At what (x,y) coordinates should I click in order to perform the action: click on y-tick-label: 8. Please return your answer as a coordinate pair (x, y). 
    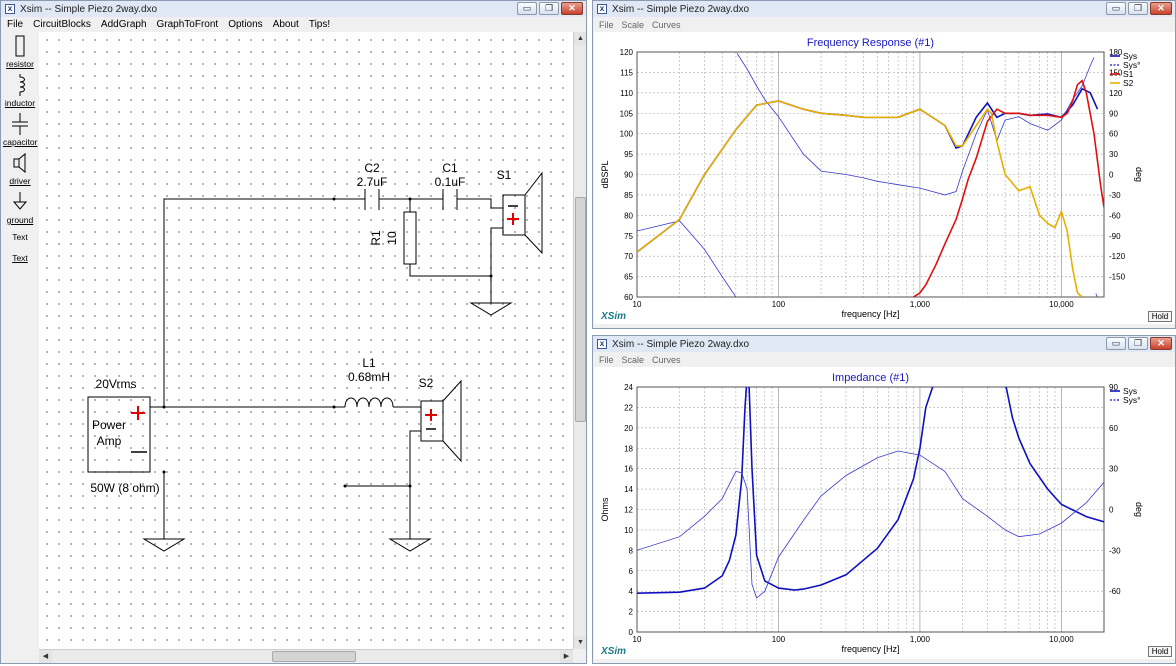
    Looking at the image, I should click on (631, 550).